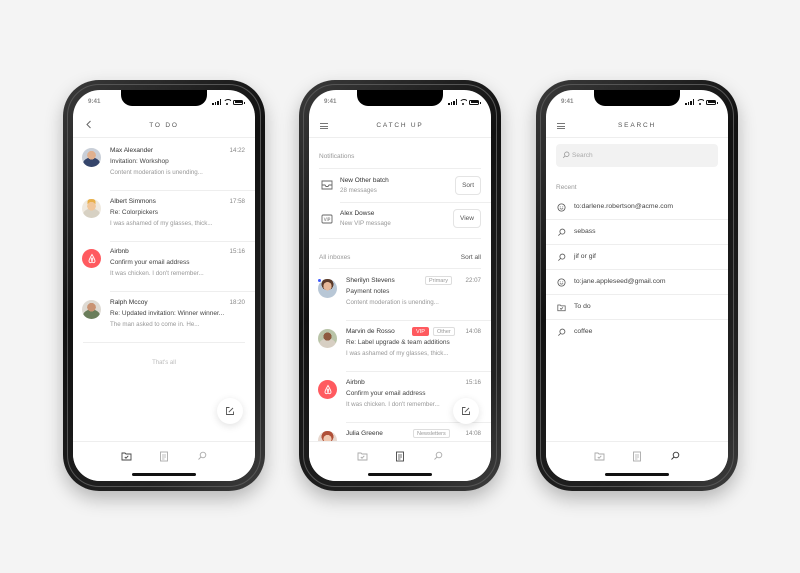 This screenshot has width=800, height=573. I want to click on page-title: TO DO, so click(164, 125).